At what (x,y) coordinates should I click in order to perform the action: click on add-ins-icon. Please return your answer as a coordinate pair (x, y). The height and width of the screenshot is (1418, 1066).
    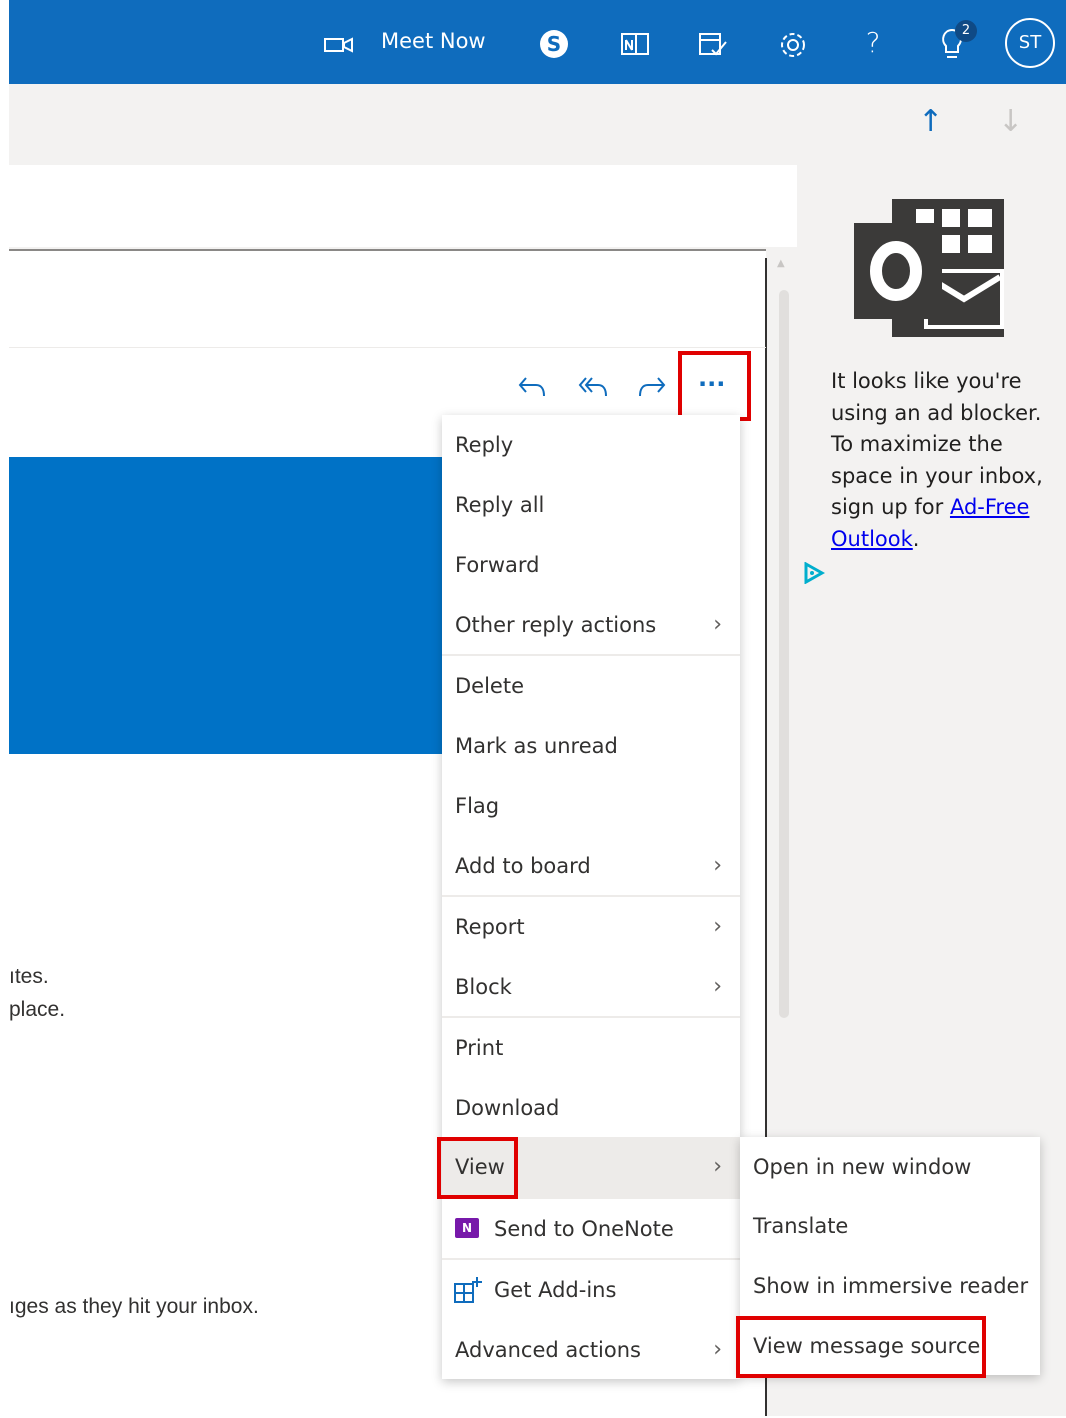
    Looking at the image, I should click on (468, 1290).